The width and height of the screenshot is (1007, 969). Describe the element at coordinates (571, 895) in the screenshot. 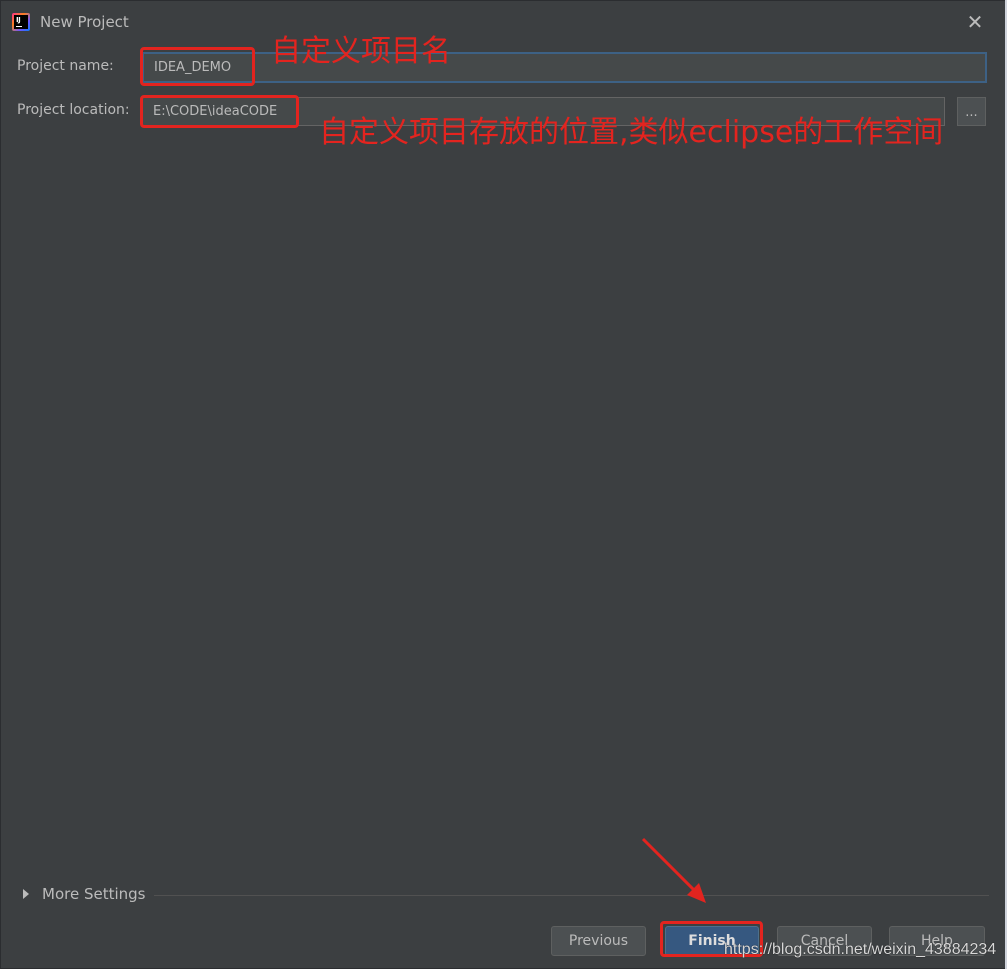

I see `divider` at that location.